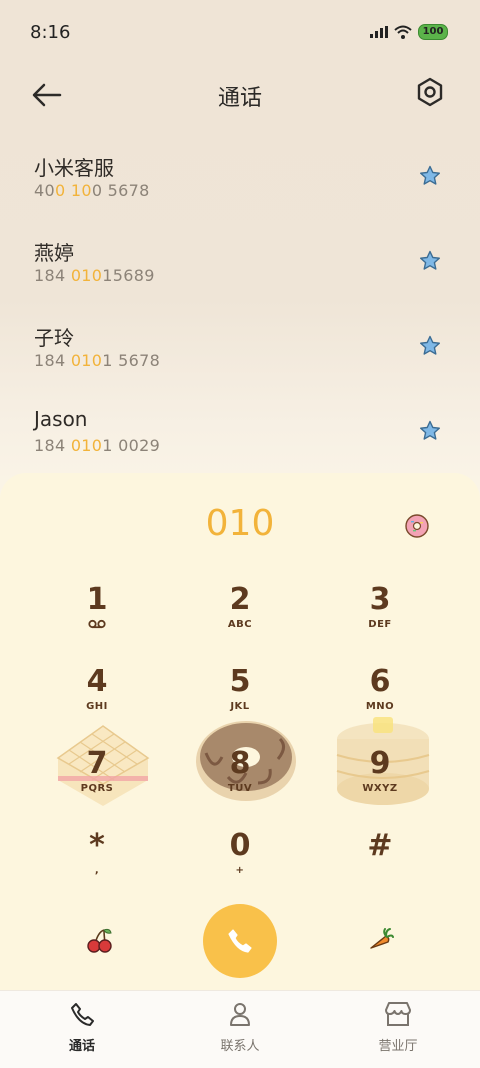  I want to click on contact-row: 子玲 184 0101 5678, so click(240, 352).